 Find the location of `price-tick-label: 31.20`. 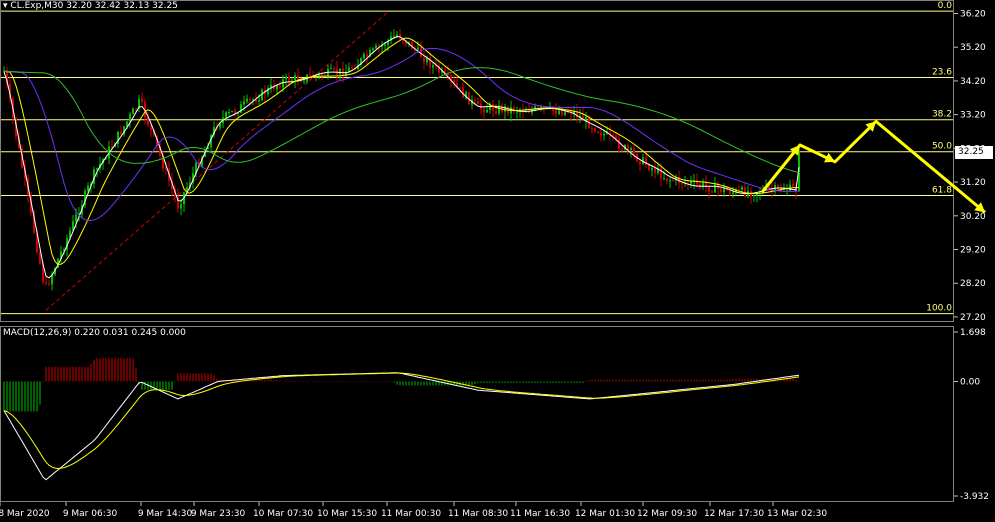

price-tick-label: 31.20 is located at coordinates (973, 183).